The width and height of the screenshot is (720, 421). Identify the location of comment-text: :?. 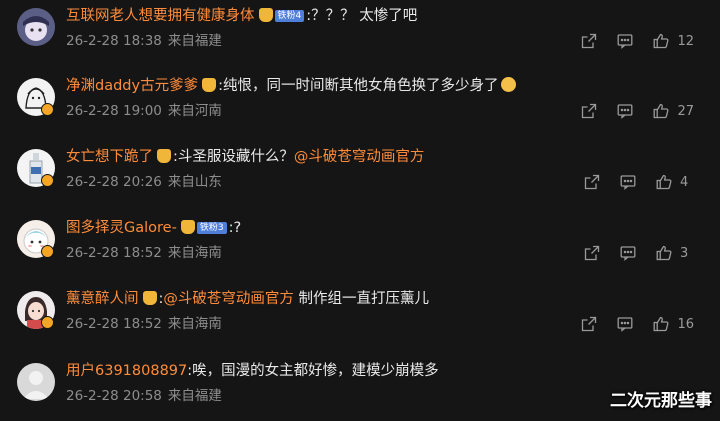
(235, 228).